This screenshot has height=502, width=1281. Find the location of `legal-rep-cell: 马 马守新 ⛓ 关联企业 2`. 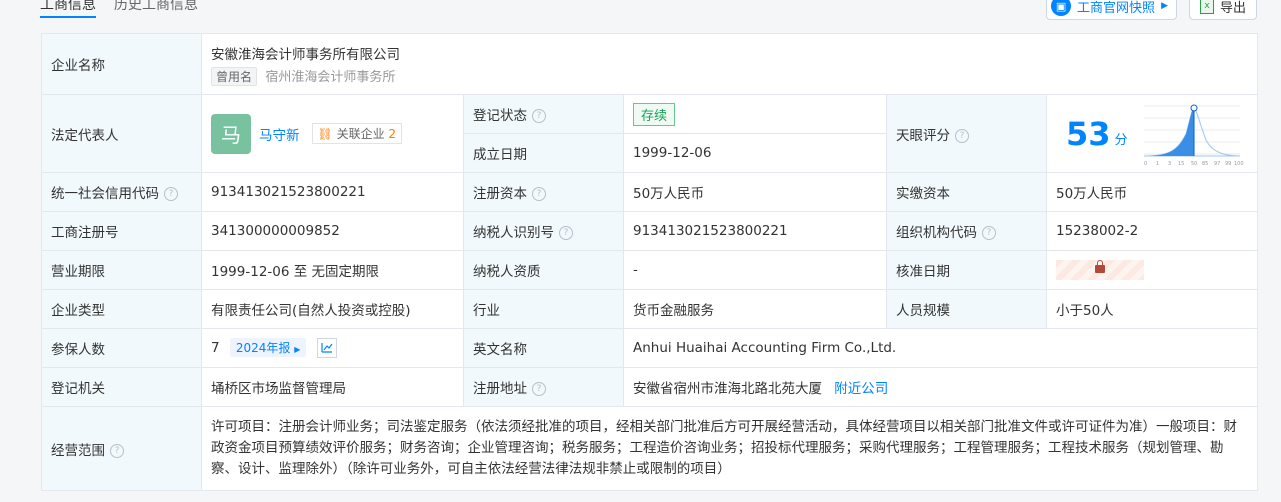

legal-rep-cell: 马 马守新 ⛓ 关联企业 2 is located at coordinates (332, 133).